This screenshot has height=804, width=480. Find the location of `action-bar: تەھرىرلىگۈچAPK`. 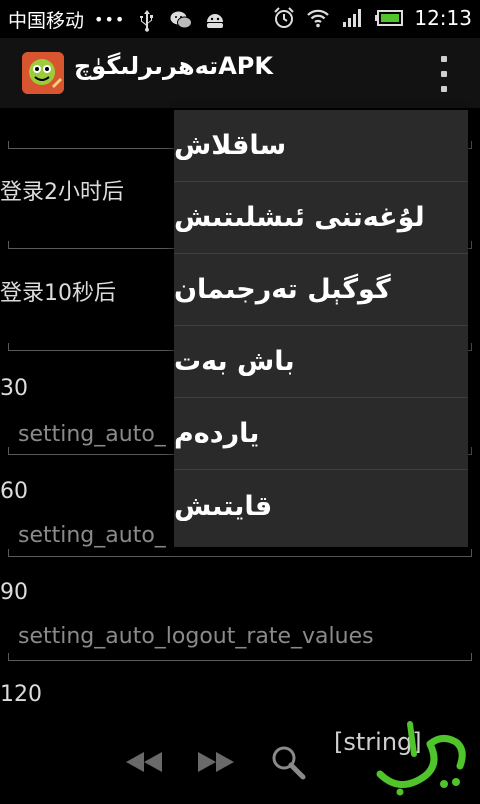

action-bar: تەھرىرلىگۈچAPK is located at coordinates (240, 73).